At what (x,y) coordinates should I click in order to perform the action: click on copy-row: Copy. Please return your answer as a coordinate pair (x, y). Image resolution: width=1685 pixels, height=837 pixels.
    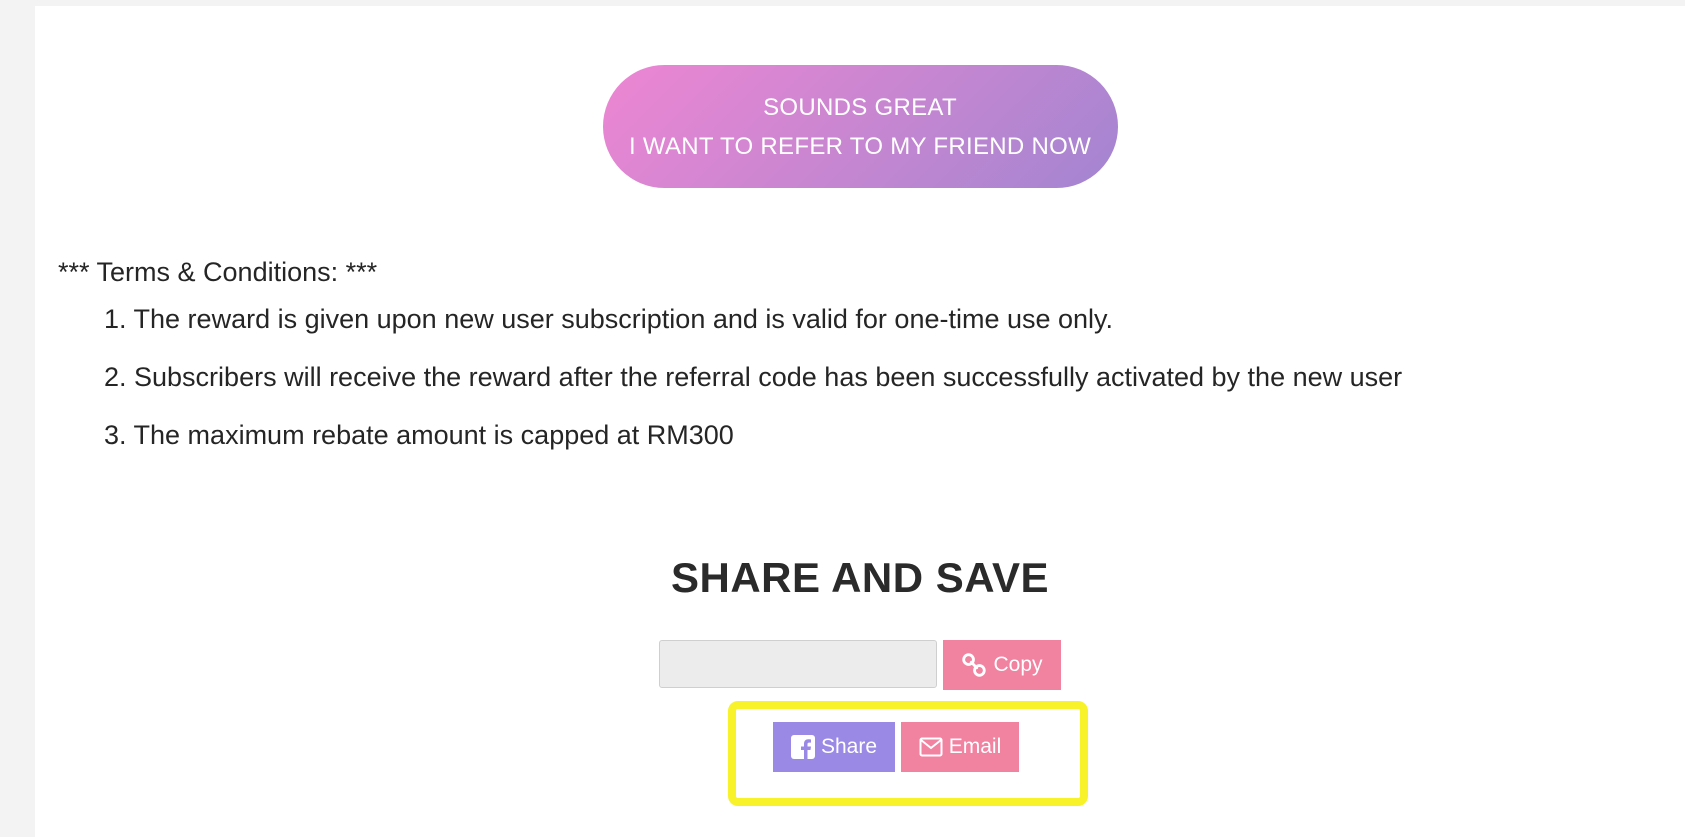
    Looking at the image, I should click on (860, 665).